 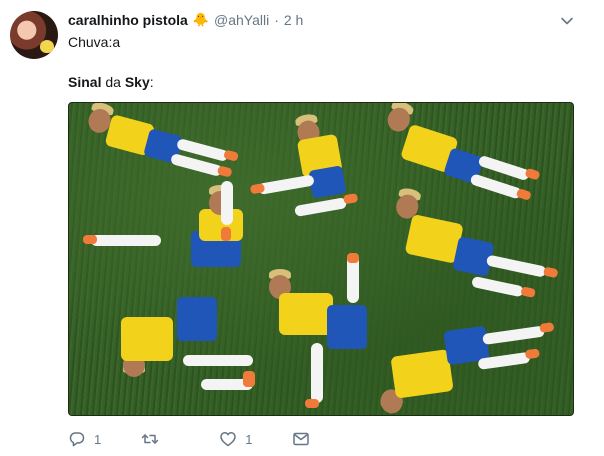 I want to click on like-count: 1, so click(x=249, y=439).